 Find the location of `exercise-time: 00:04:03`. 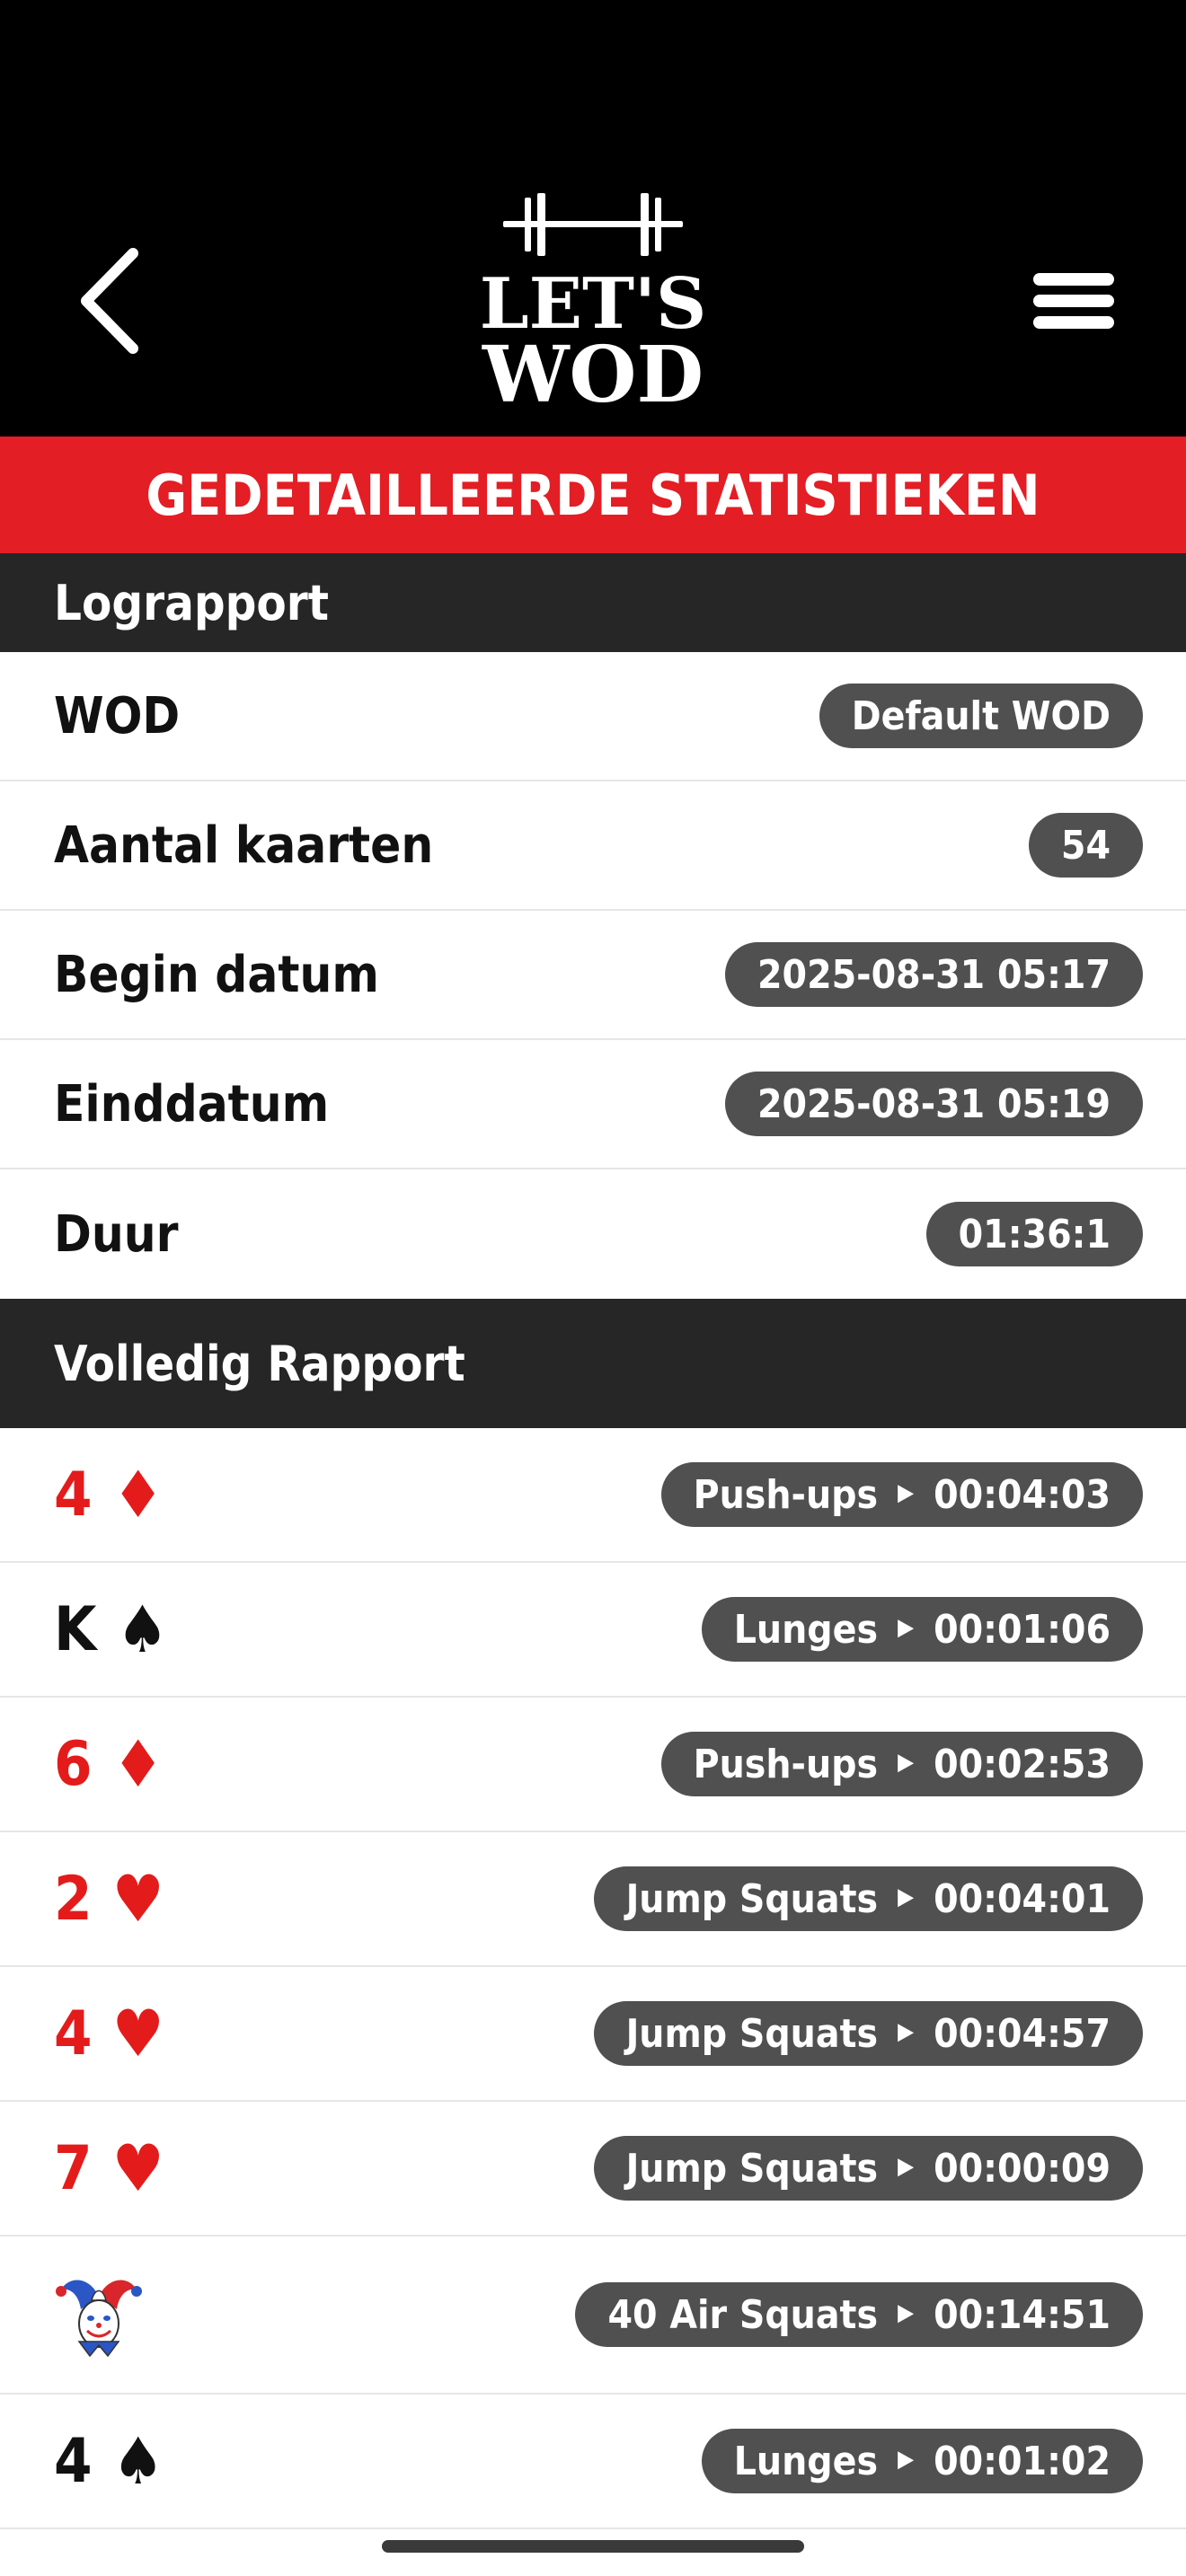

exercise-time: 00:04:03 is located at coordinates (1022, 1494).